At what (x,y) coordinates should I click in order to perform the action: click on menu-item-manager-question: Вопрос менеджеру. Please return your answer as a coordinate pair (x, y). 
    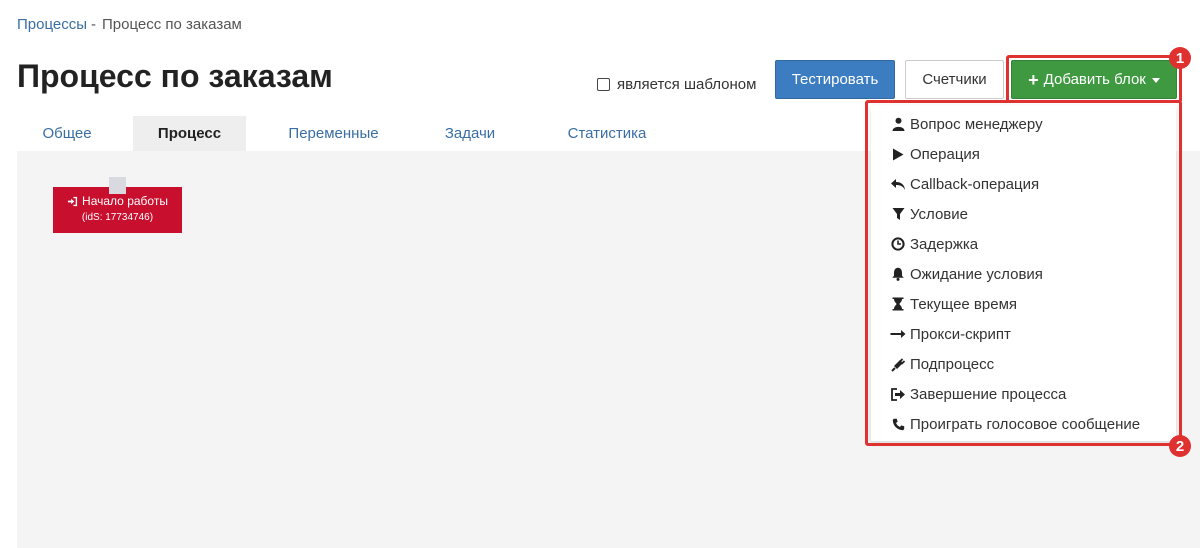
    Looking at the image, I should click on (1023, 124).